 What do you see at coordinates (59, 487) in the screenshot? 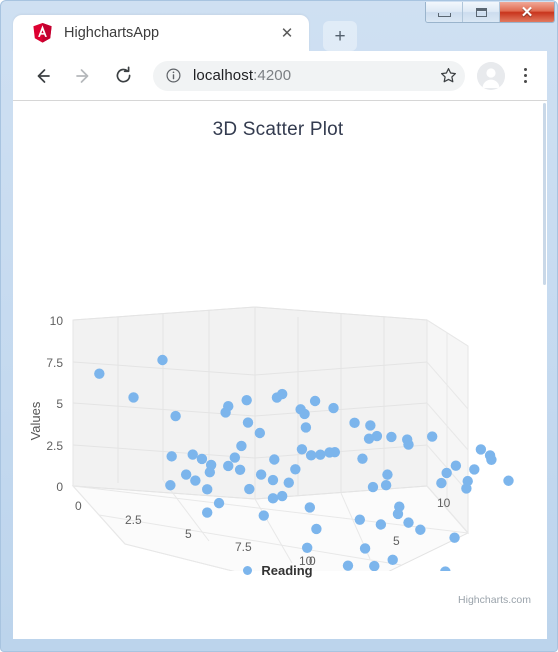
I see `value-tick-0: 0` at bounding box center [59, 487].